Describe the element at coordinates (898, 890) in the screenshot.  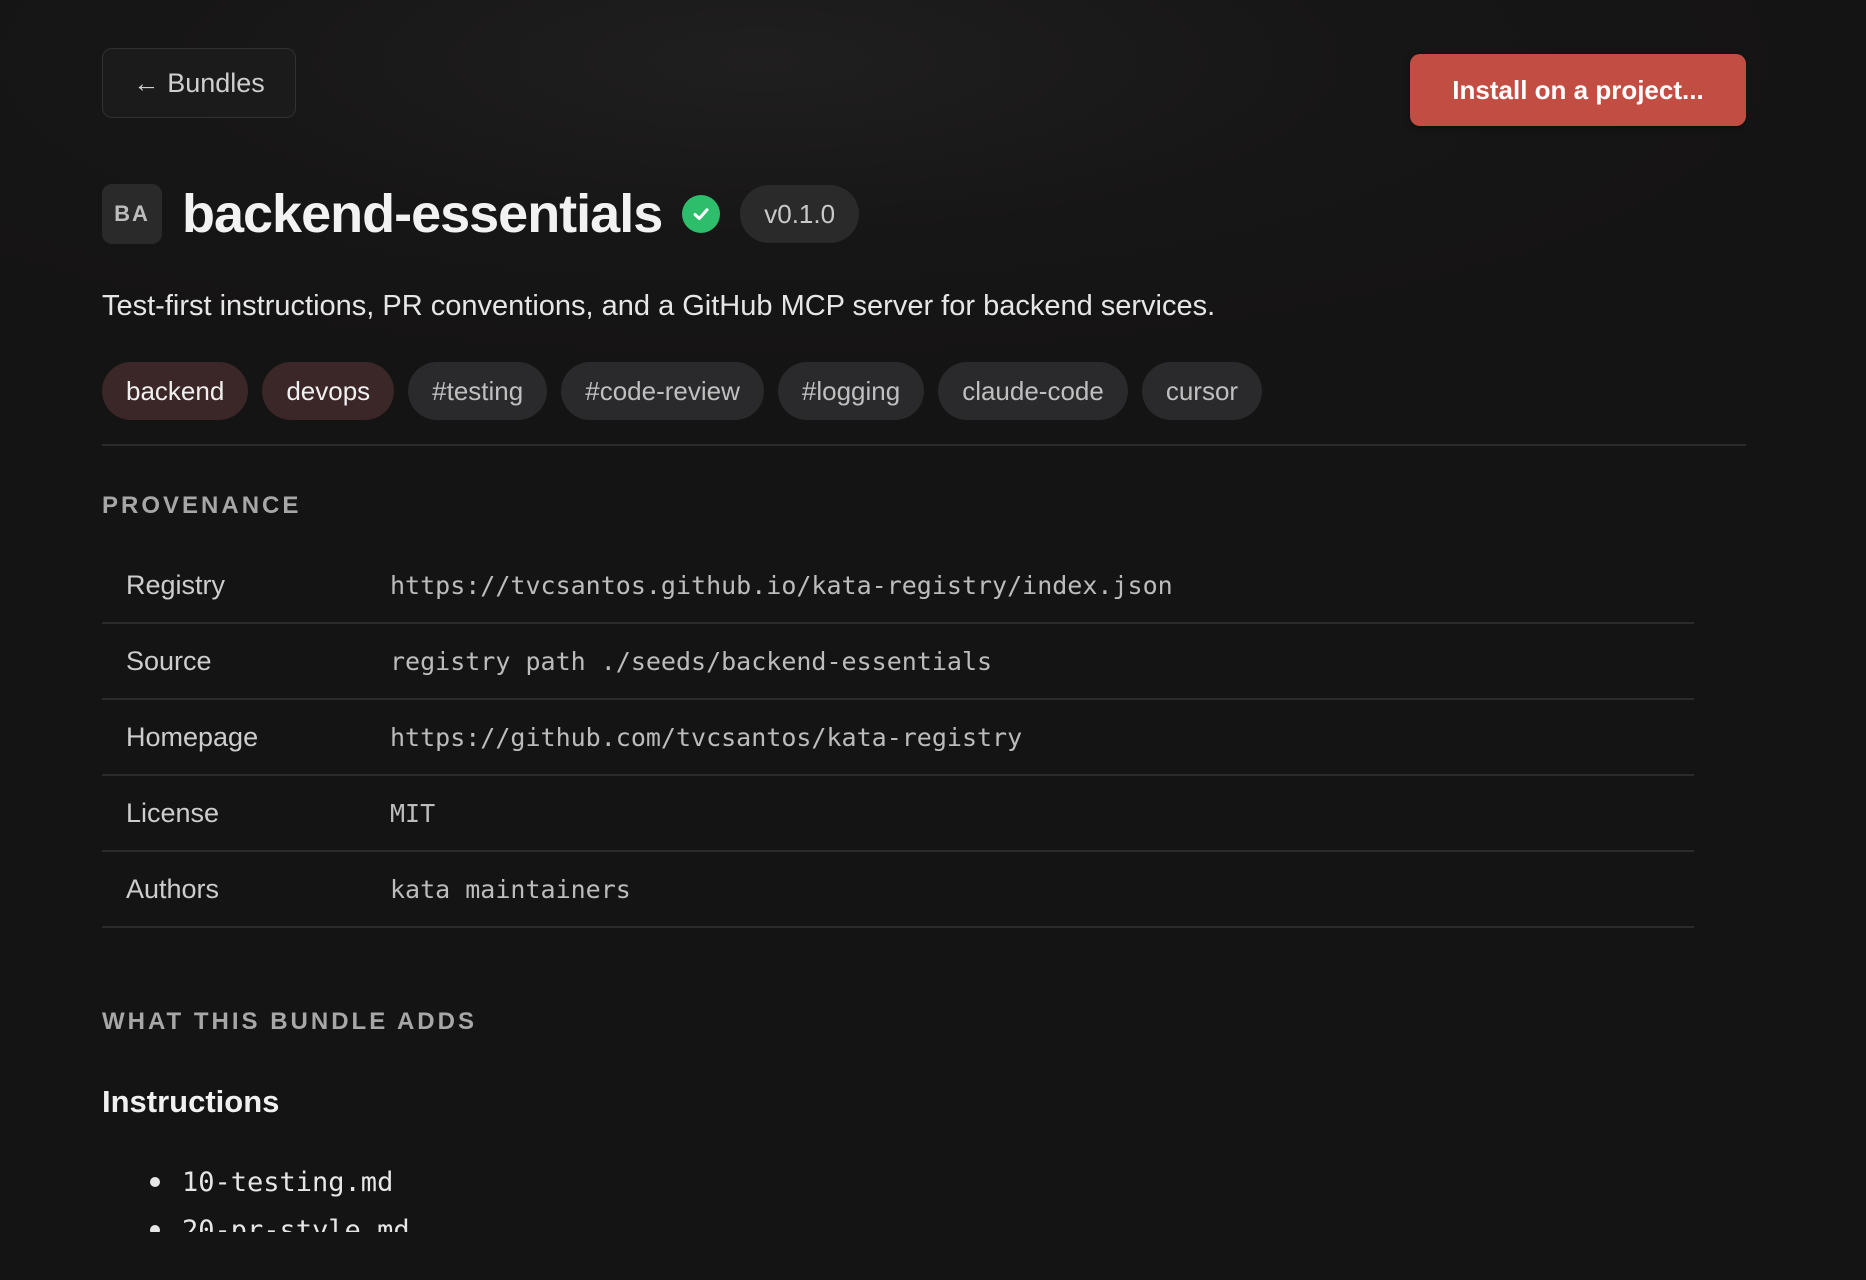
I see `provenance-row: Authors kata maintainers` at that location.